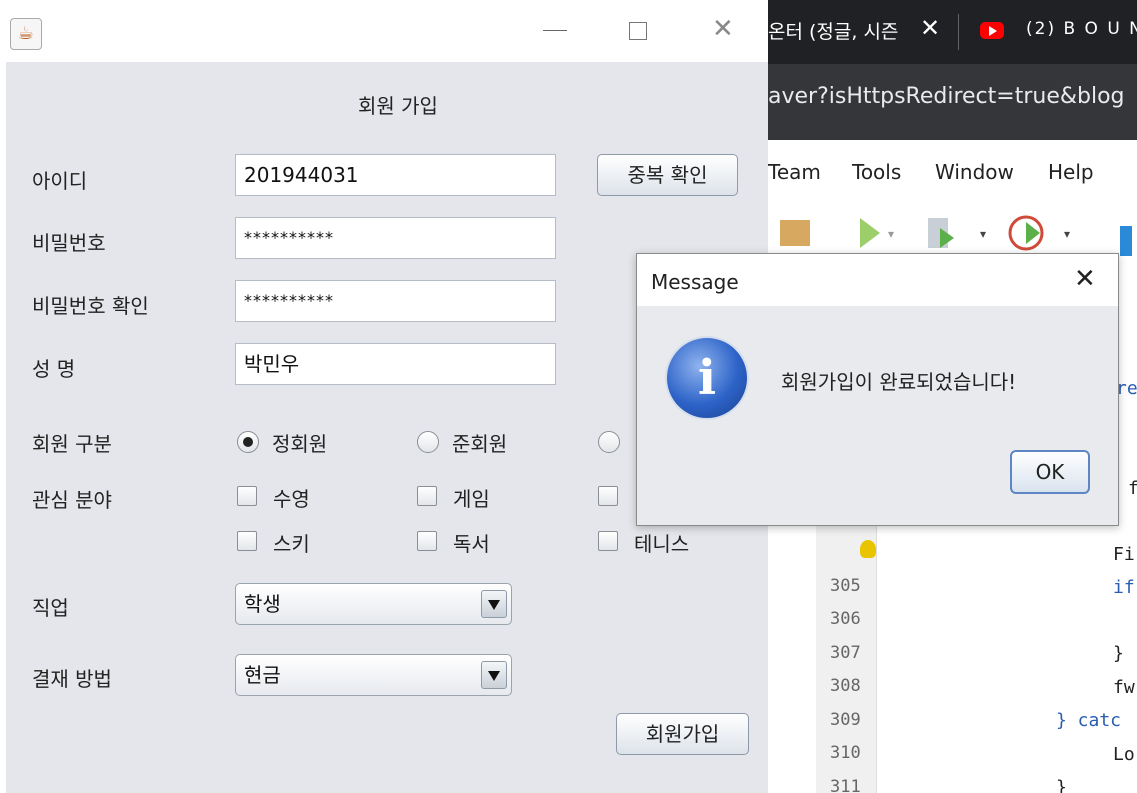 Image resolution: width=1137 pixels, height=793 pixels. I want to click on checkbox-reading-label: 독서, so click(471, 542).